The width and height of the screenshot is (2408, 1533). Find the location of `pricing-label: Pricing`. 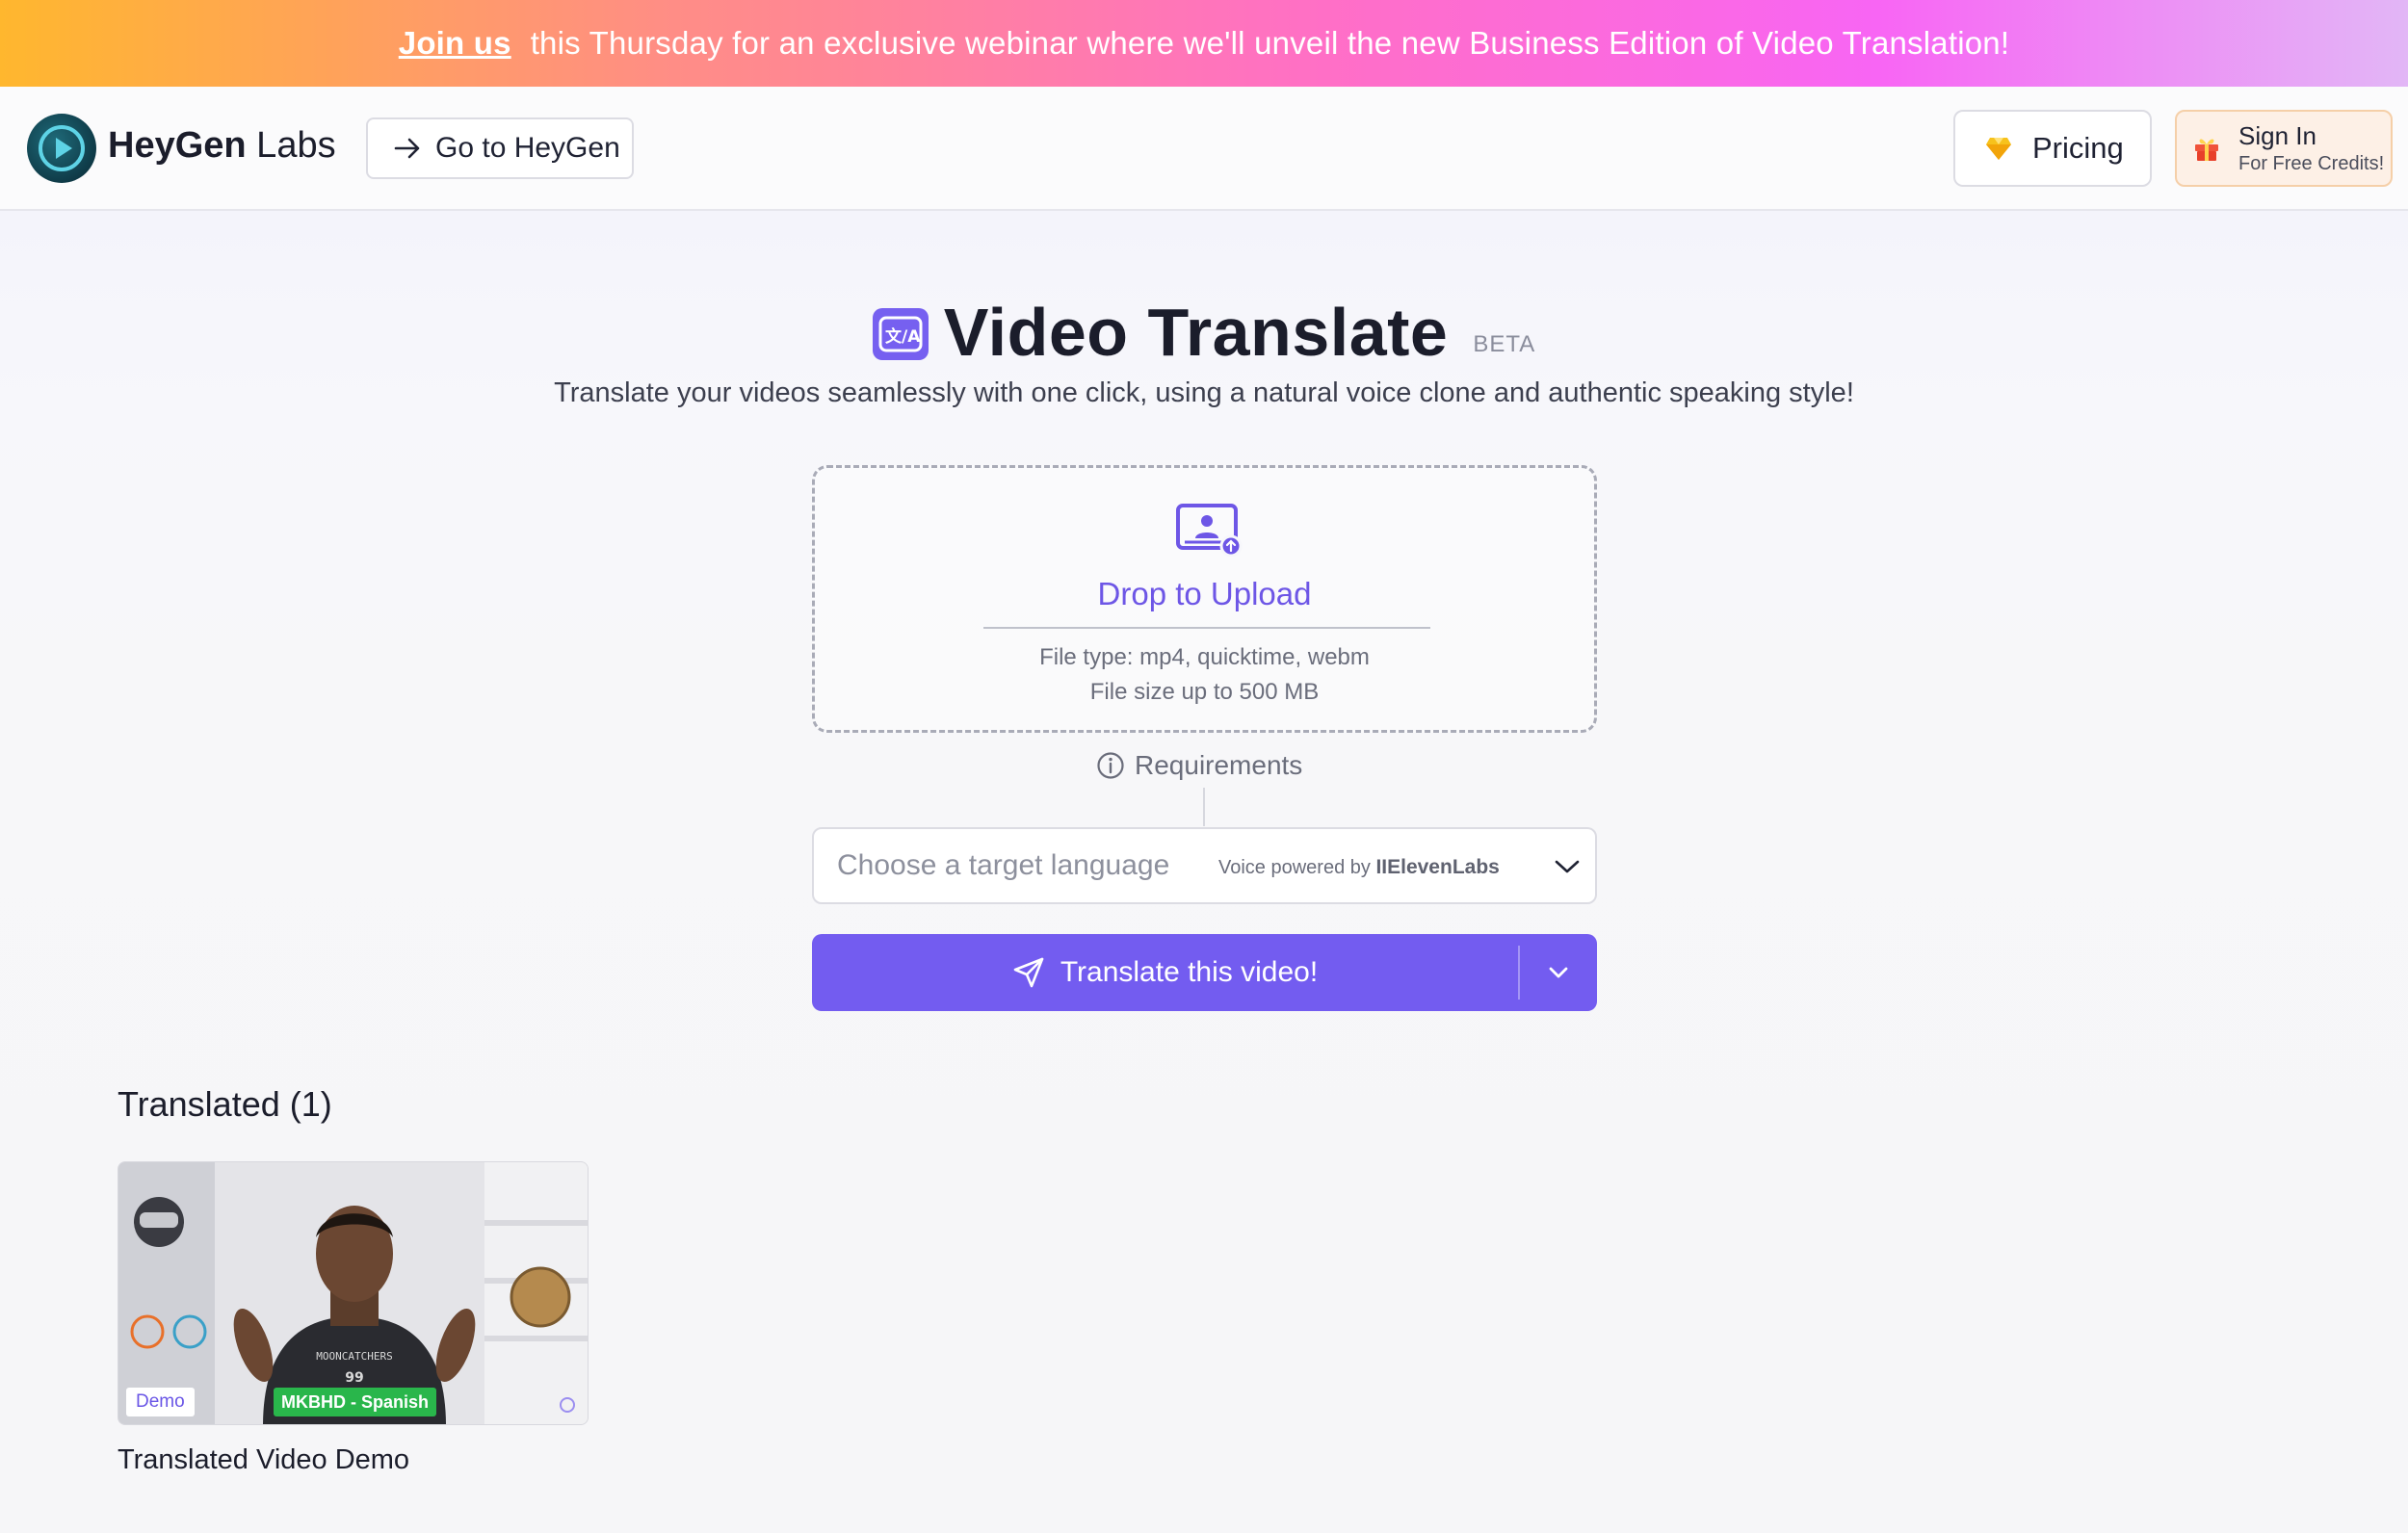

pricing-label: Pricing is located at coordinates (2078, 148).